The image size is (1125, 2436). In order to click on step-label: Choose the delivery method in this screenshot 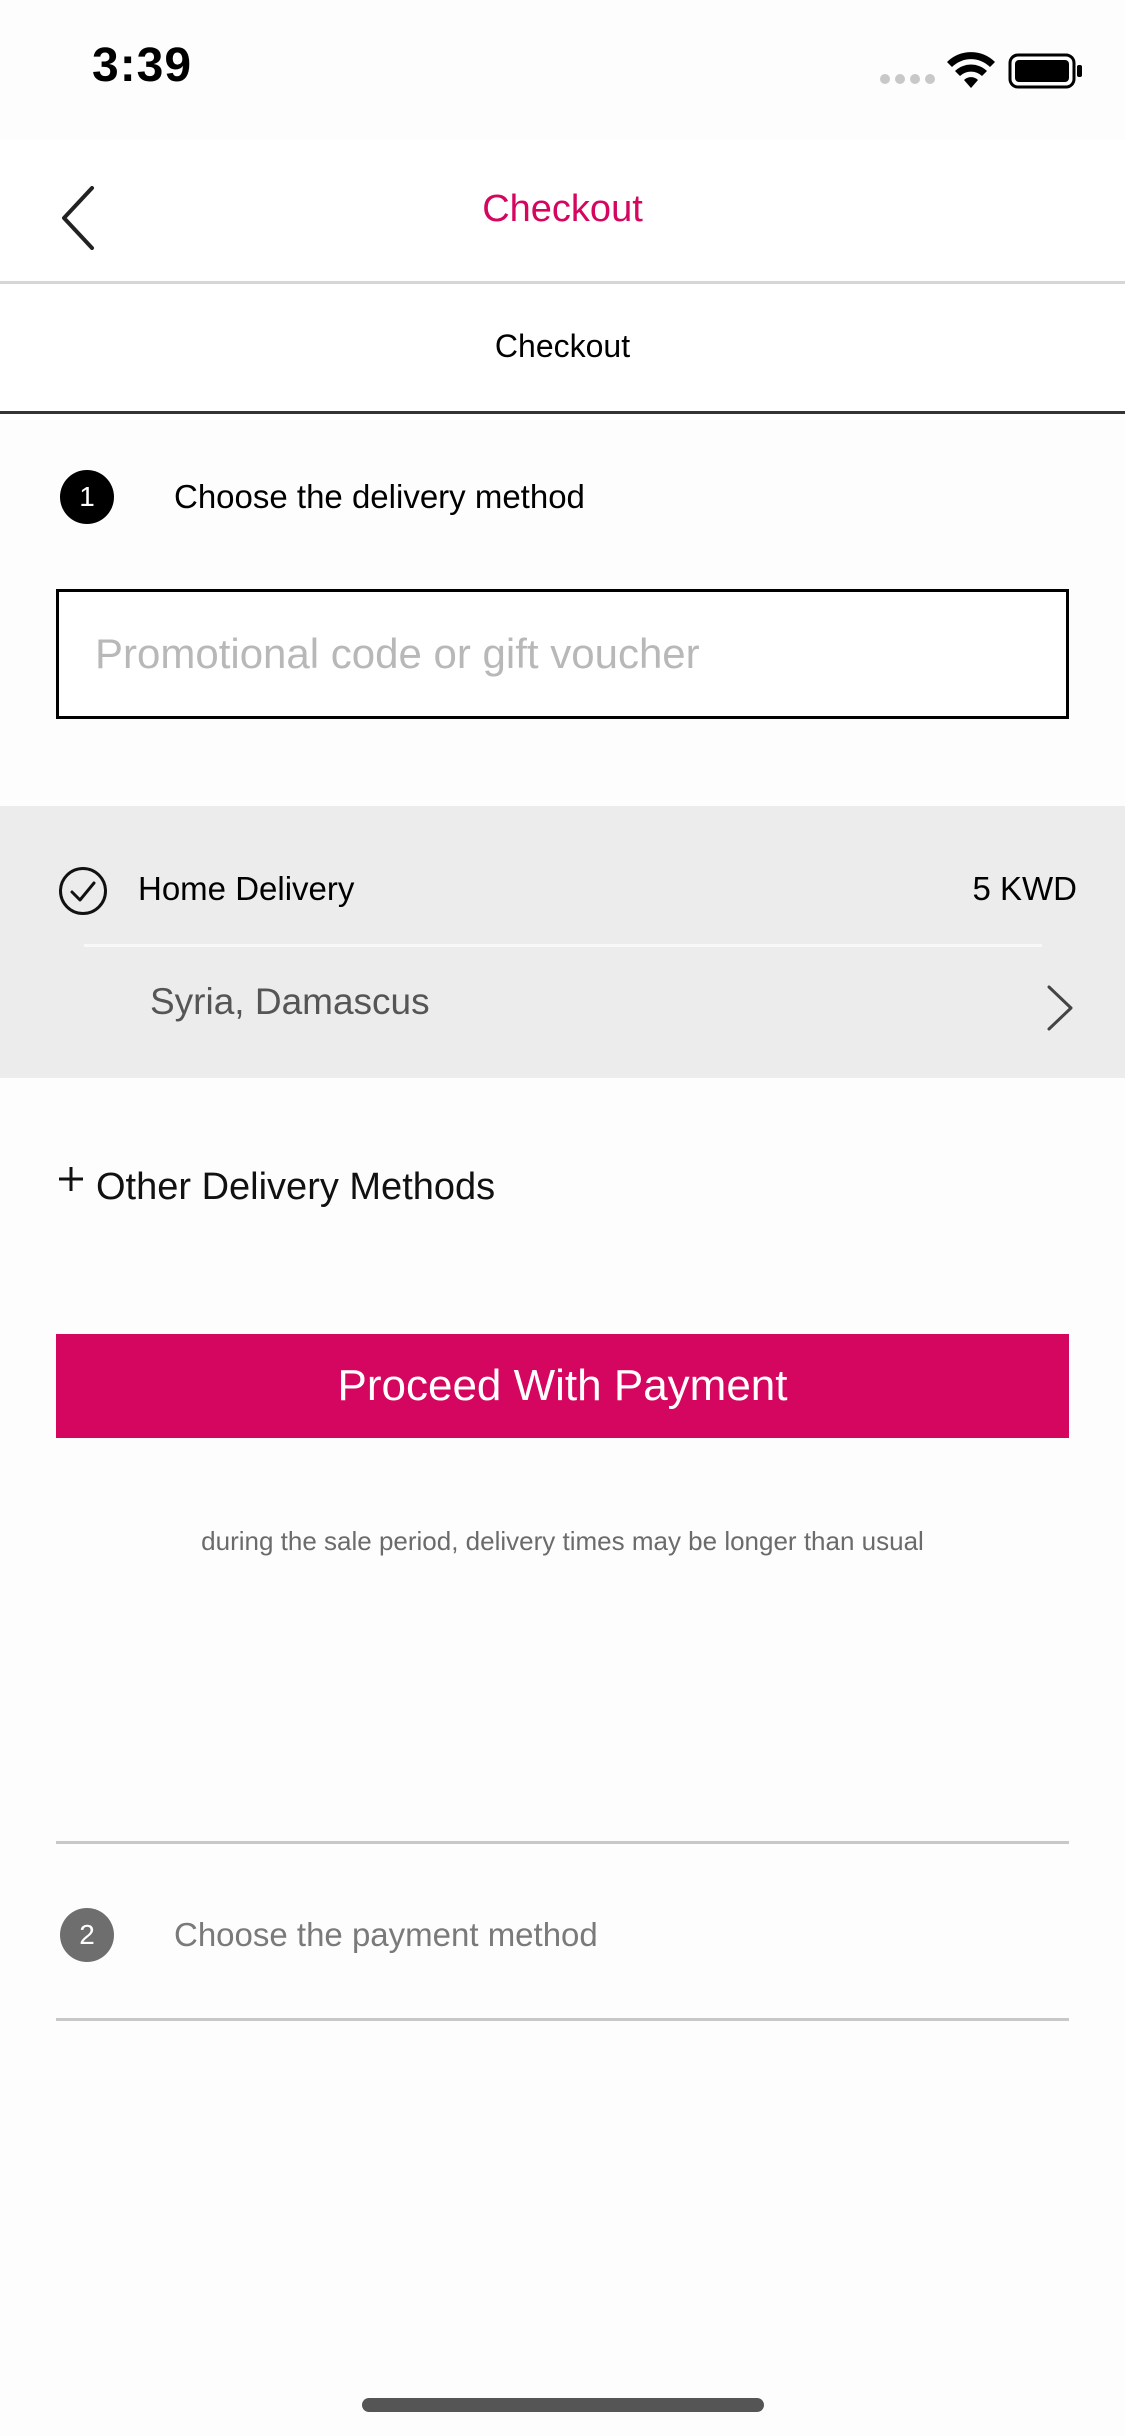, I will do `click(379, 496)`.